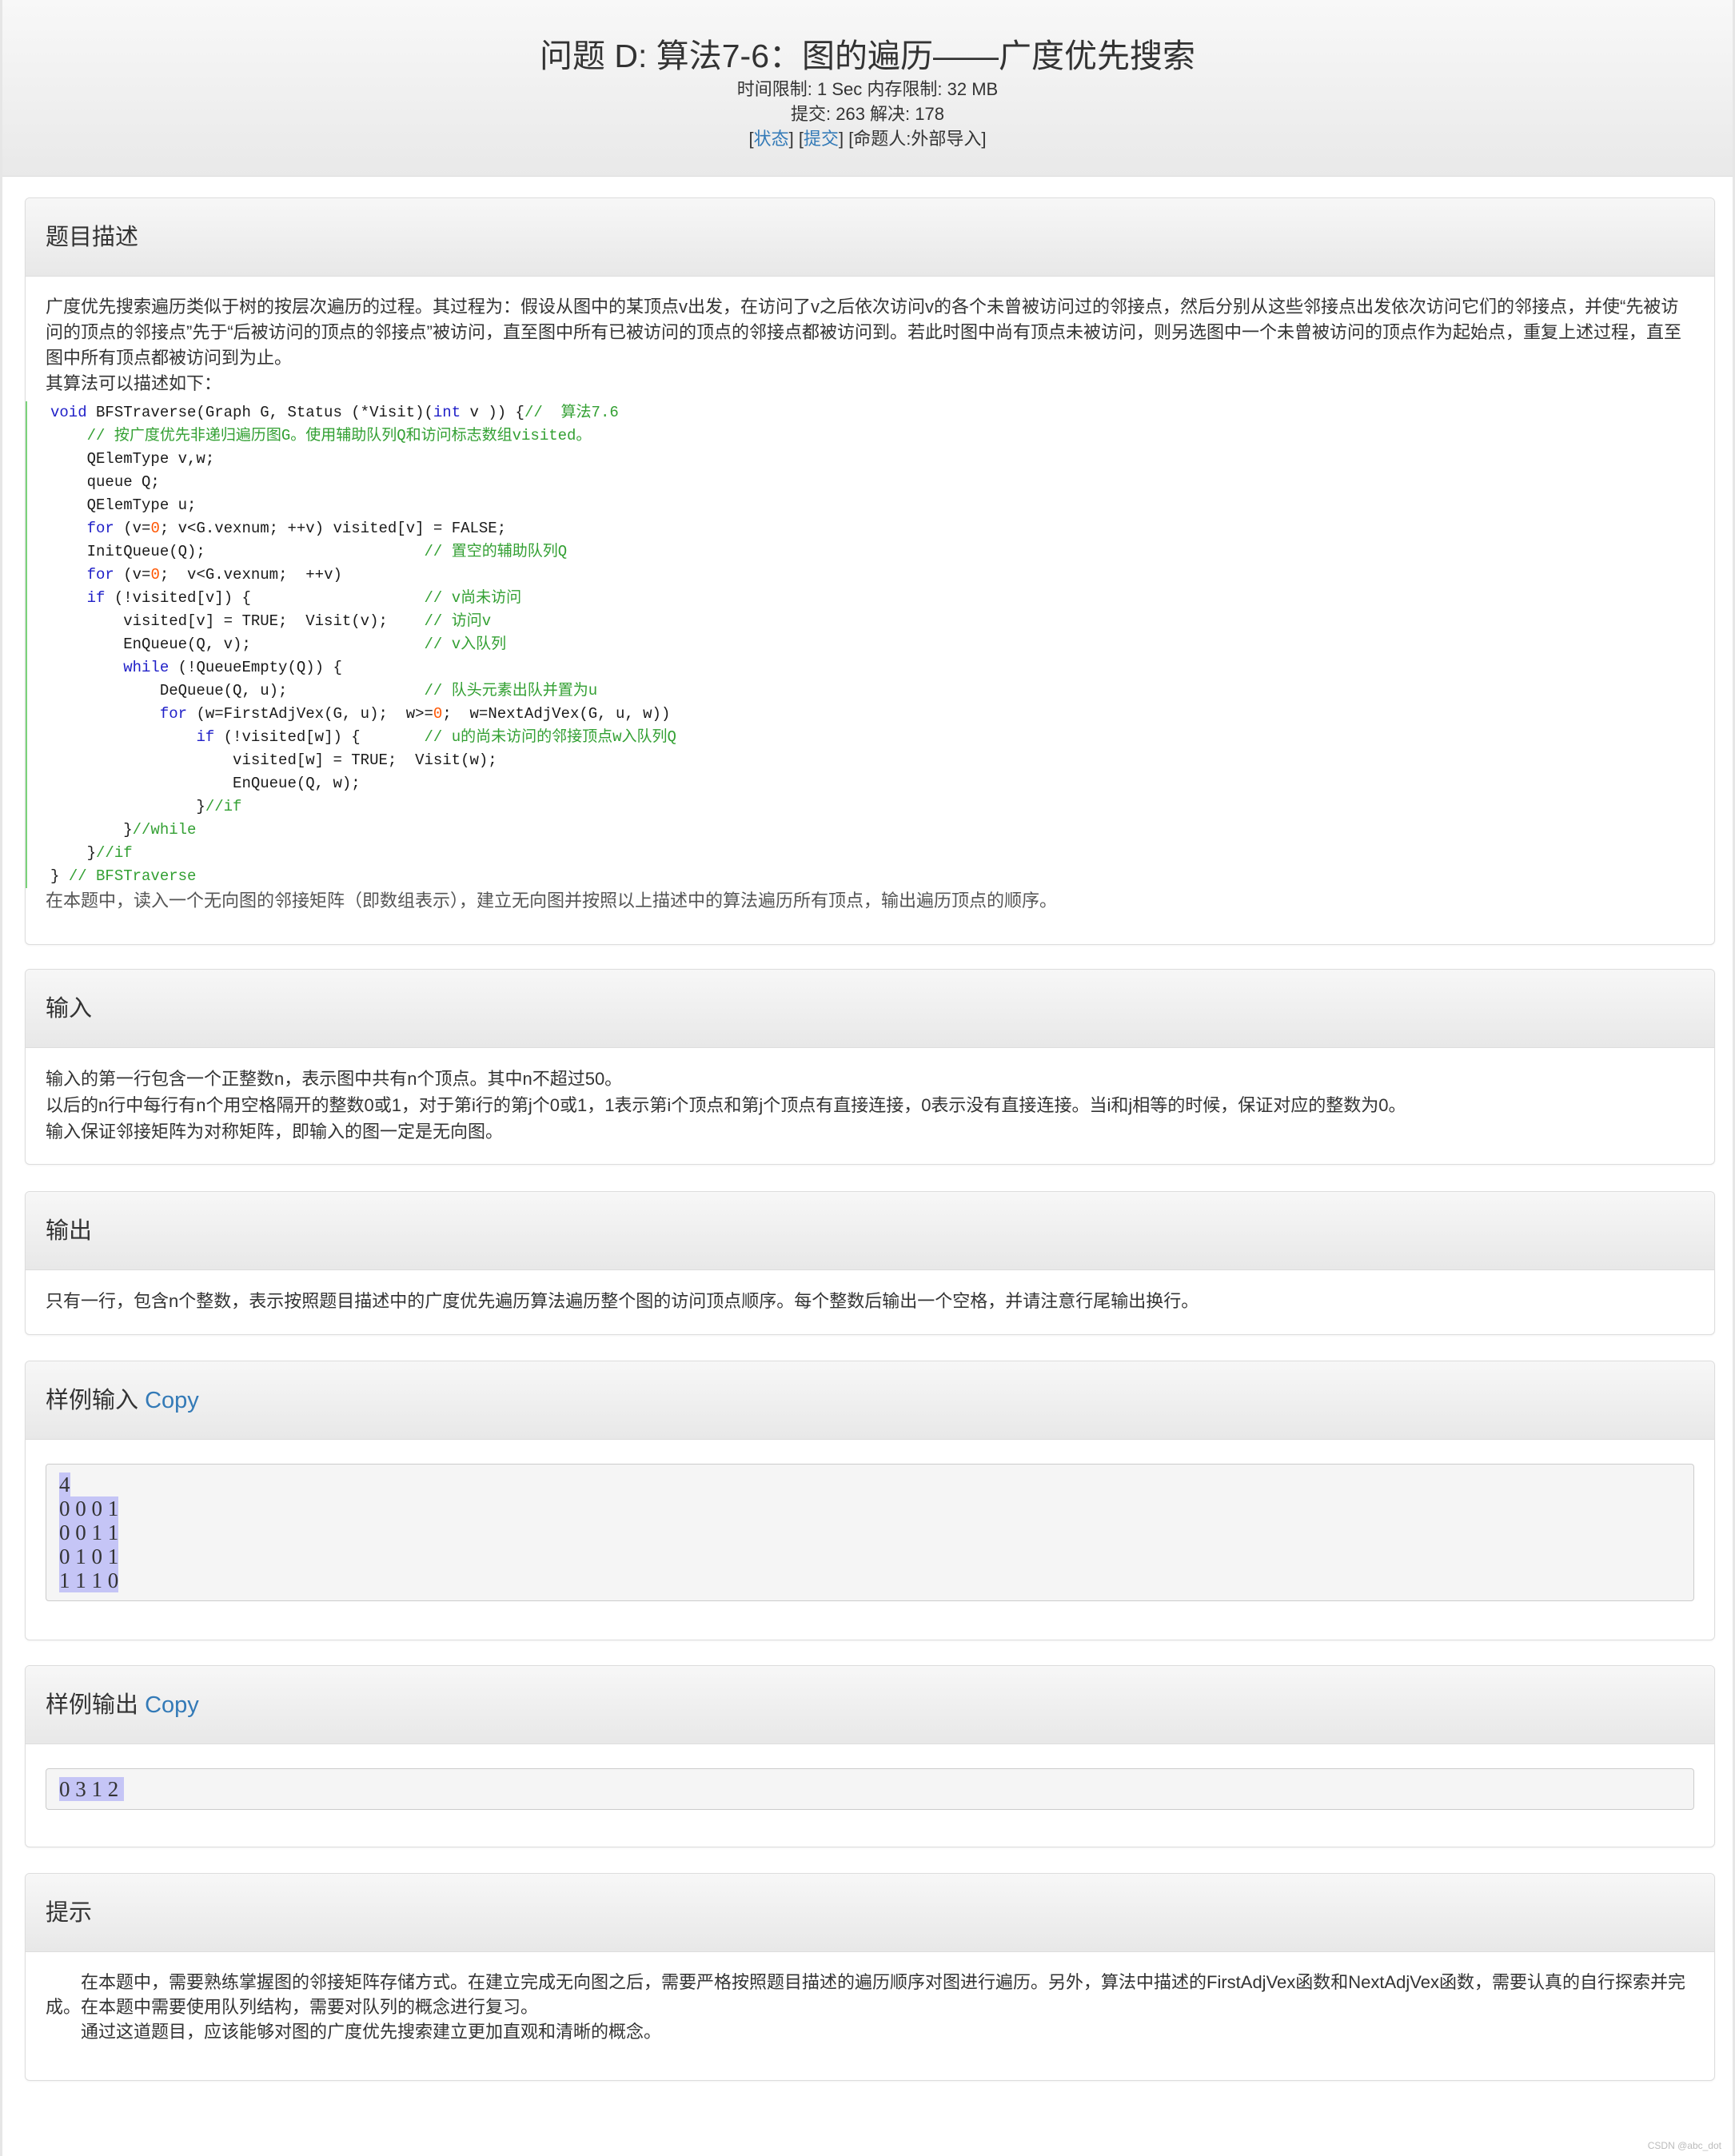 The width and height of the screenshot is (1735, 2156). What do you see at coordinates (1684, 2145) in the screenshot?
I see `watermark: CSDN @abc_dot` at bounding box center [1684, 2145].